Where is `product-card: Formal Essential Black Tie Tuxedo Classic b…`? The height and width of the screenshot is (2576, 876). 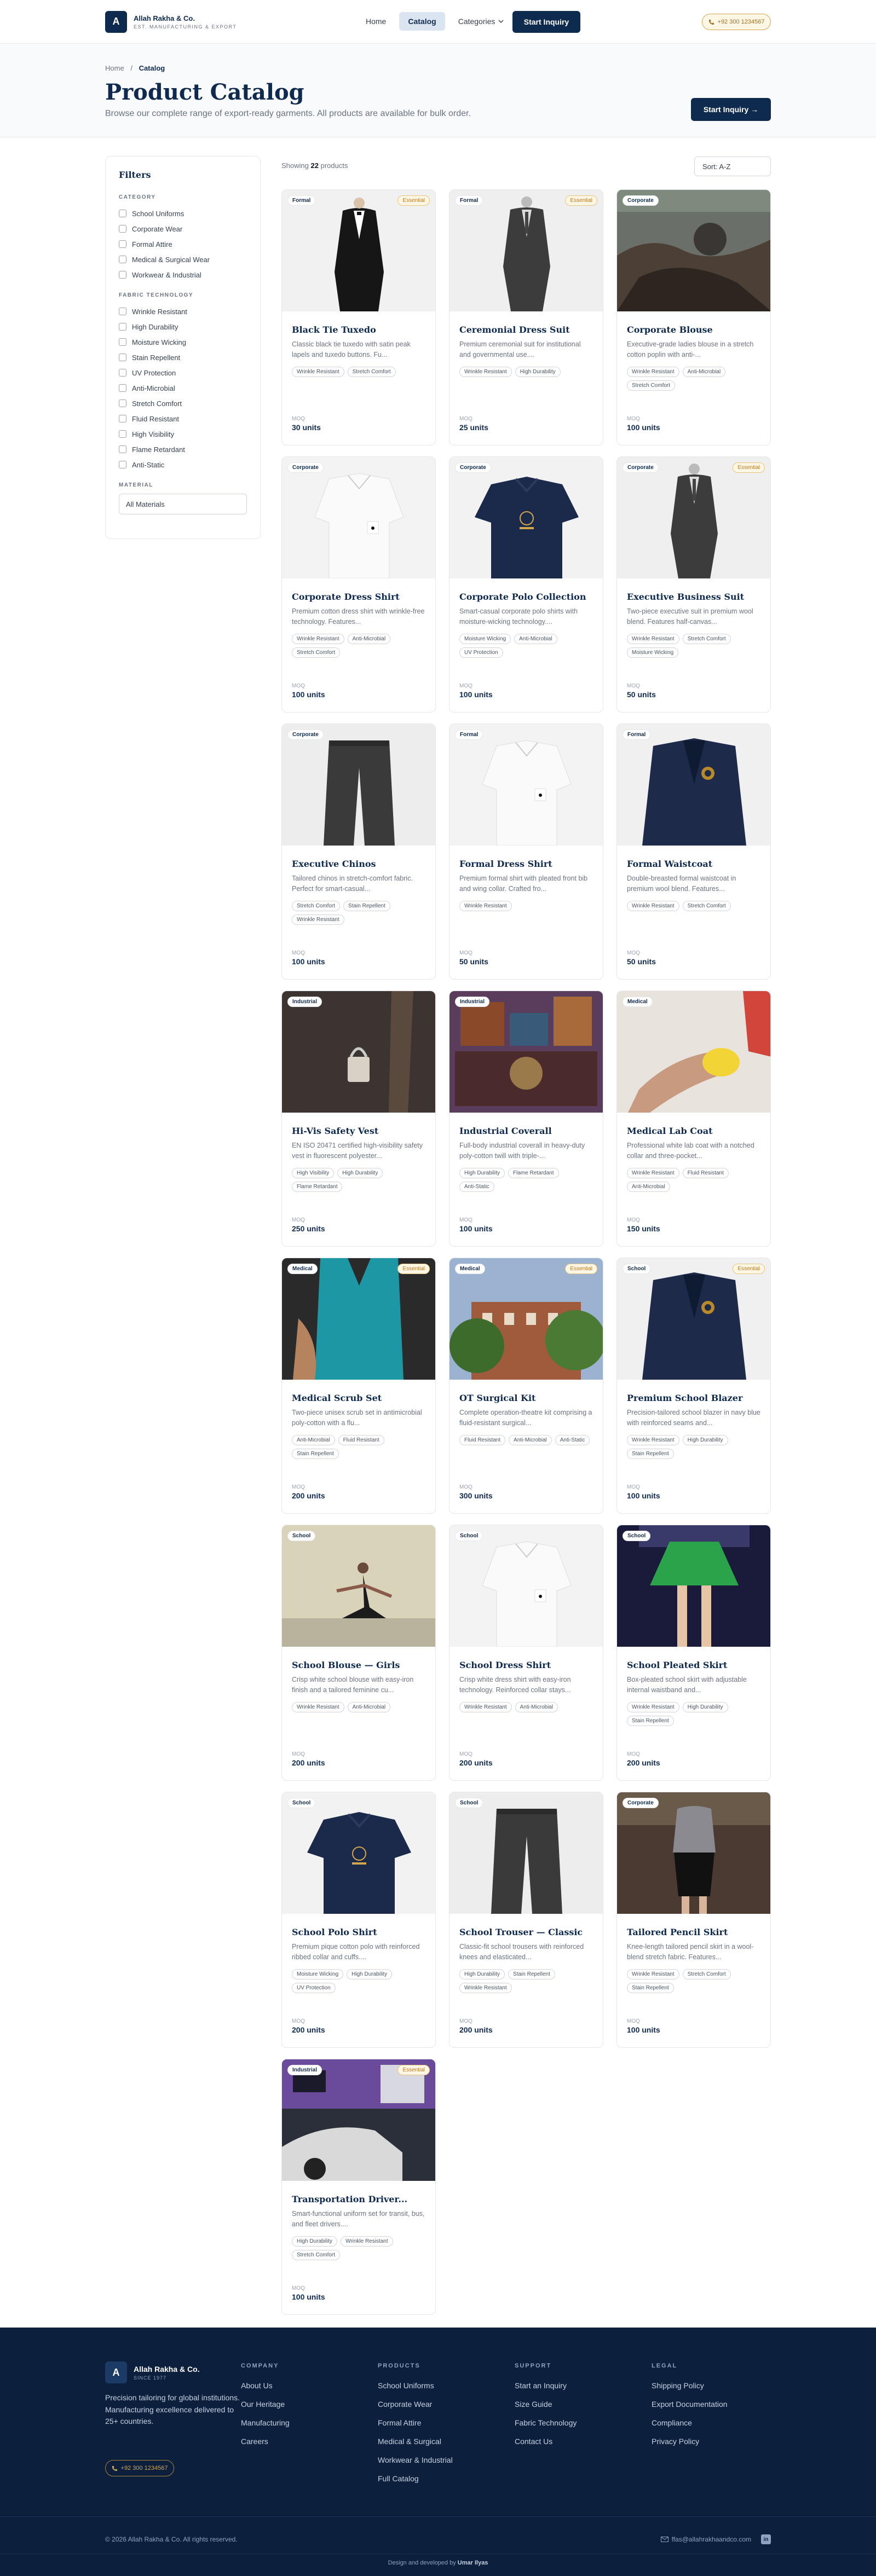
product-card: Formal Essential Black Tie Tuxedo Classic b… is located at coordinates (358, 317).